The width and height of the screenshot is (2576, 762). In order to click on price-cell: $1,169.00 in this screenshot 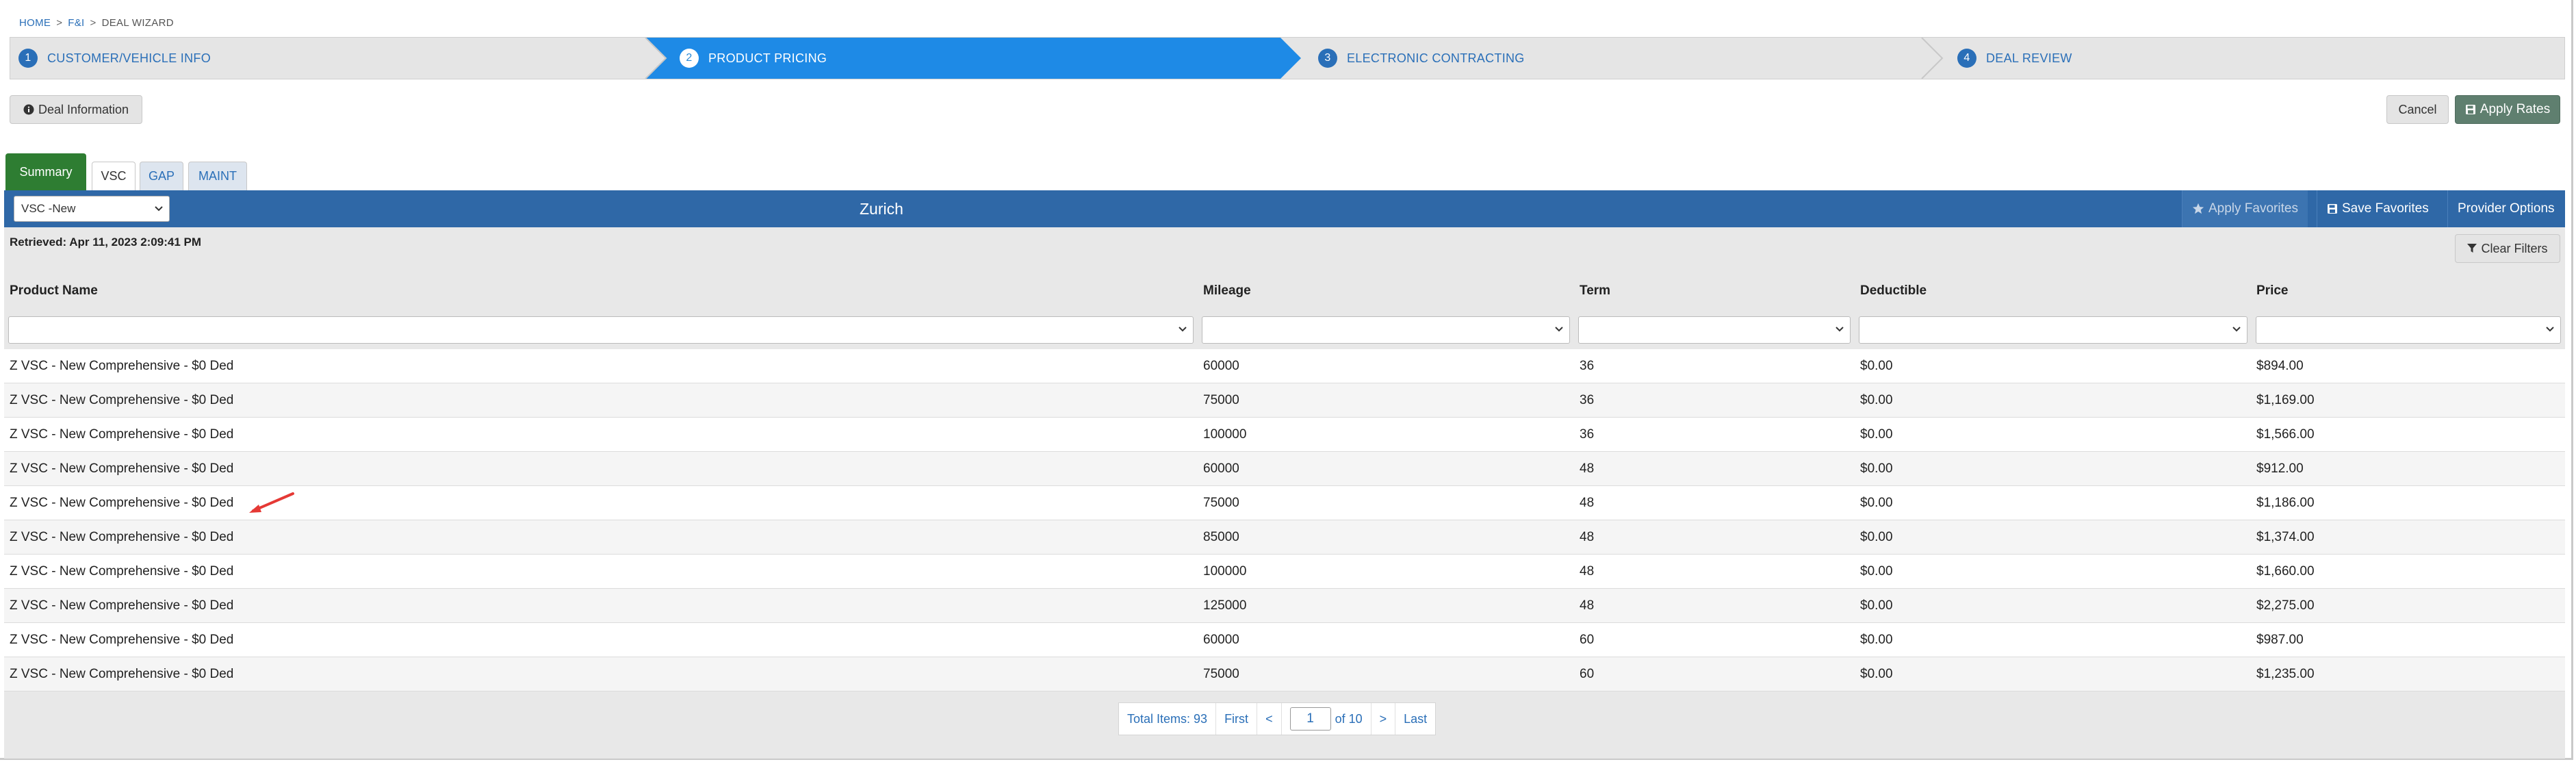, I will do `click(2285, 400)`.